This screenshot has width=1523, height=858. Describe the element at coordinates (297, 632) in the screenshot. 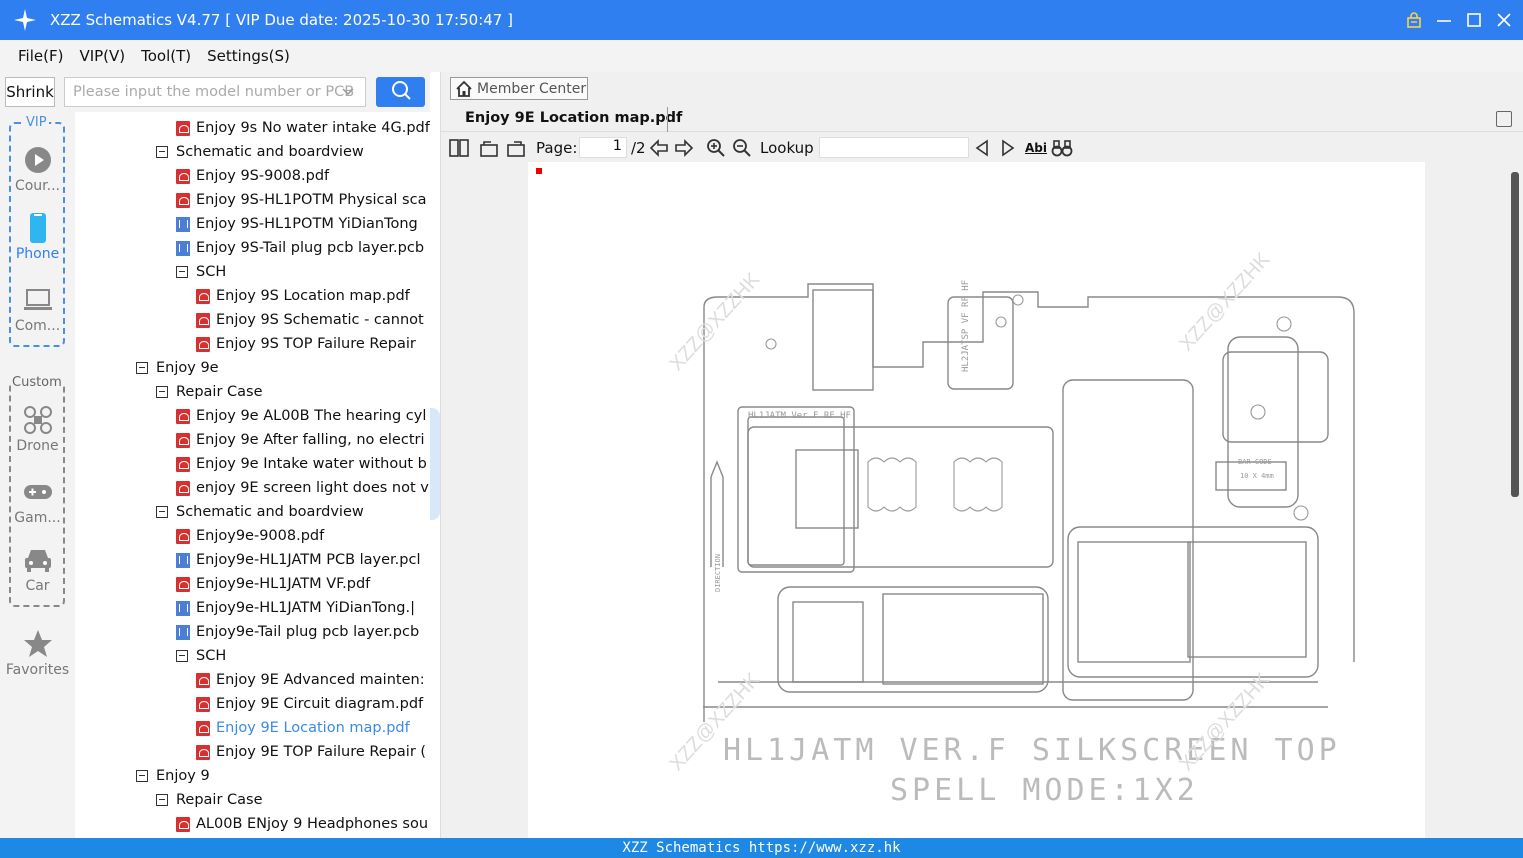

I see `tree-item: Enjoy9e-Tail plug pcb layer.pcb` at that location.